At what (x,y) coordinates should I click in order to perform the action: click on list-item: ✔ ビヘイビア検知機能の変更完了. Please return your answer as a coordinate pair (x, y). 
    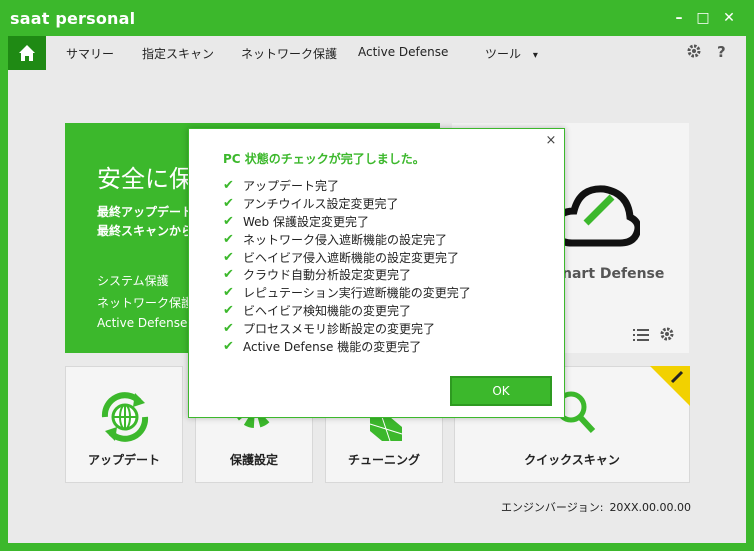
    Looking at the image, I should click on (317, 310).